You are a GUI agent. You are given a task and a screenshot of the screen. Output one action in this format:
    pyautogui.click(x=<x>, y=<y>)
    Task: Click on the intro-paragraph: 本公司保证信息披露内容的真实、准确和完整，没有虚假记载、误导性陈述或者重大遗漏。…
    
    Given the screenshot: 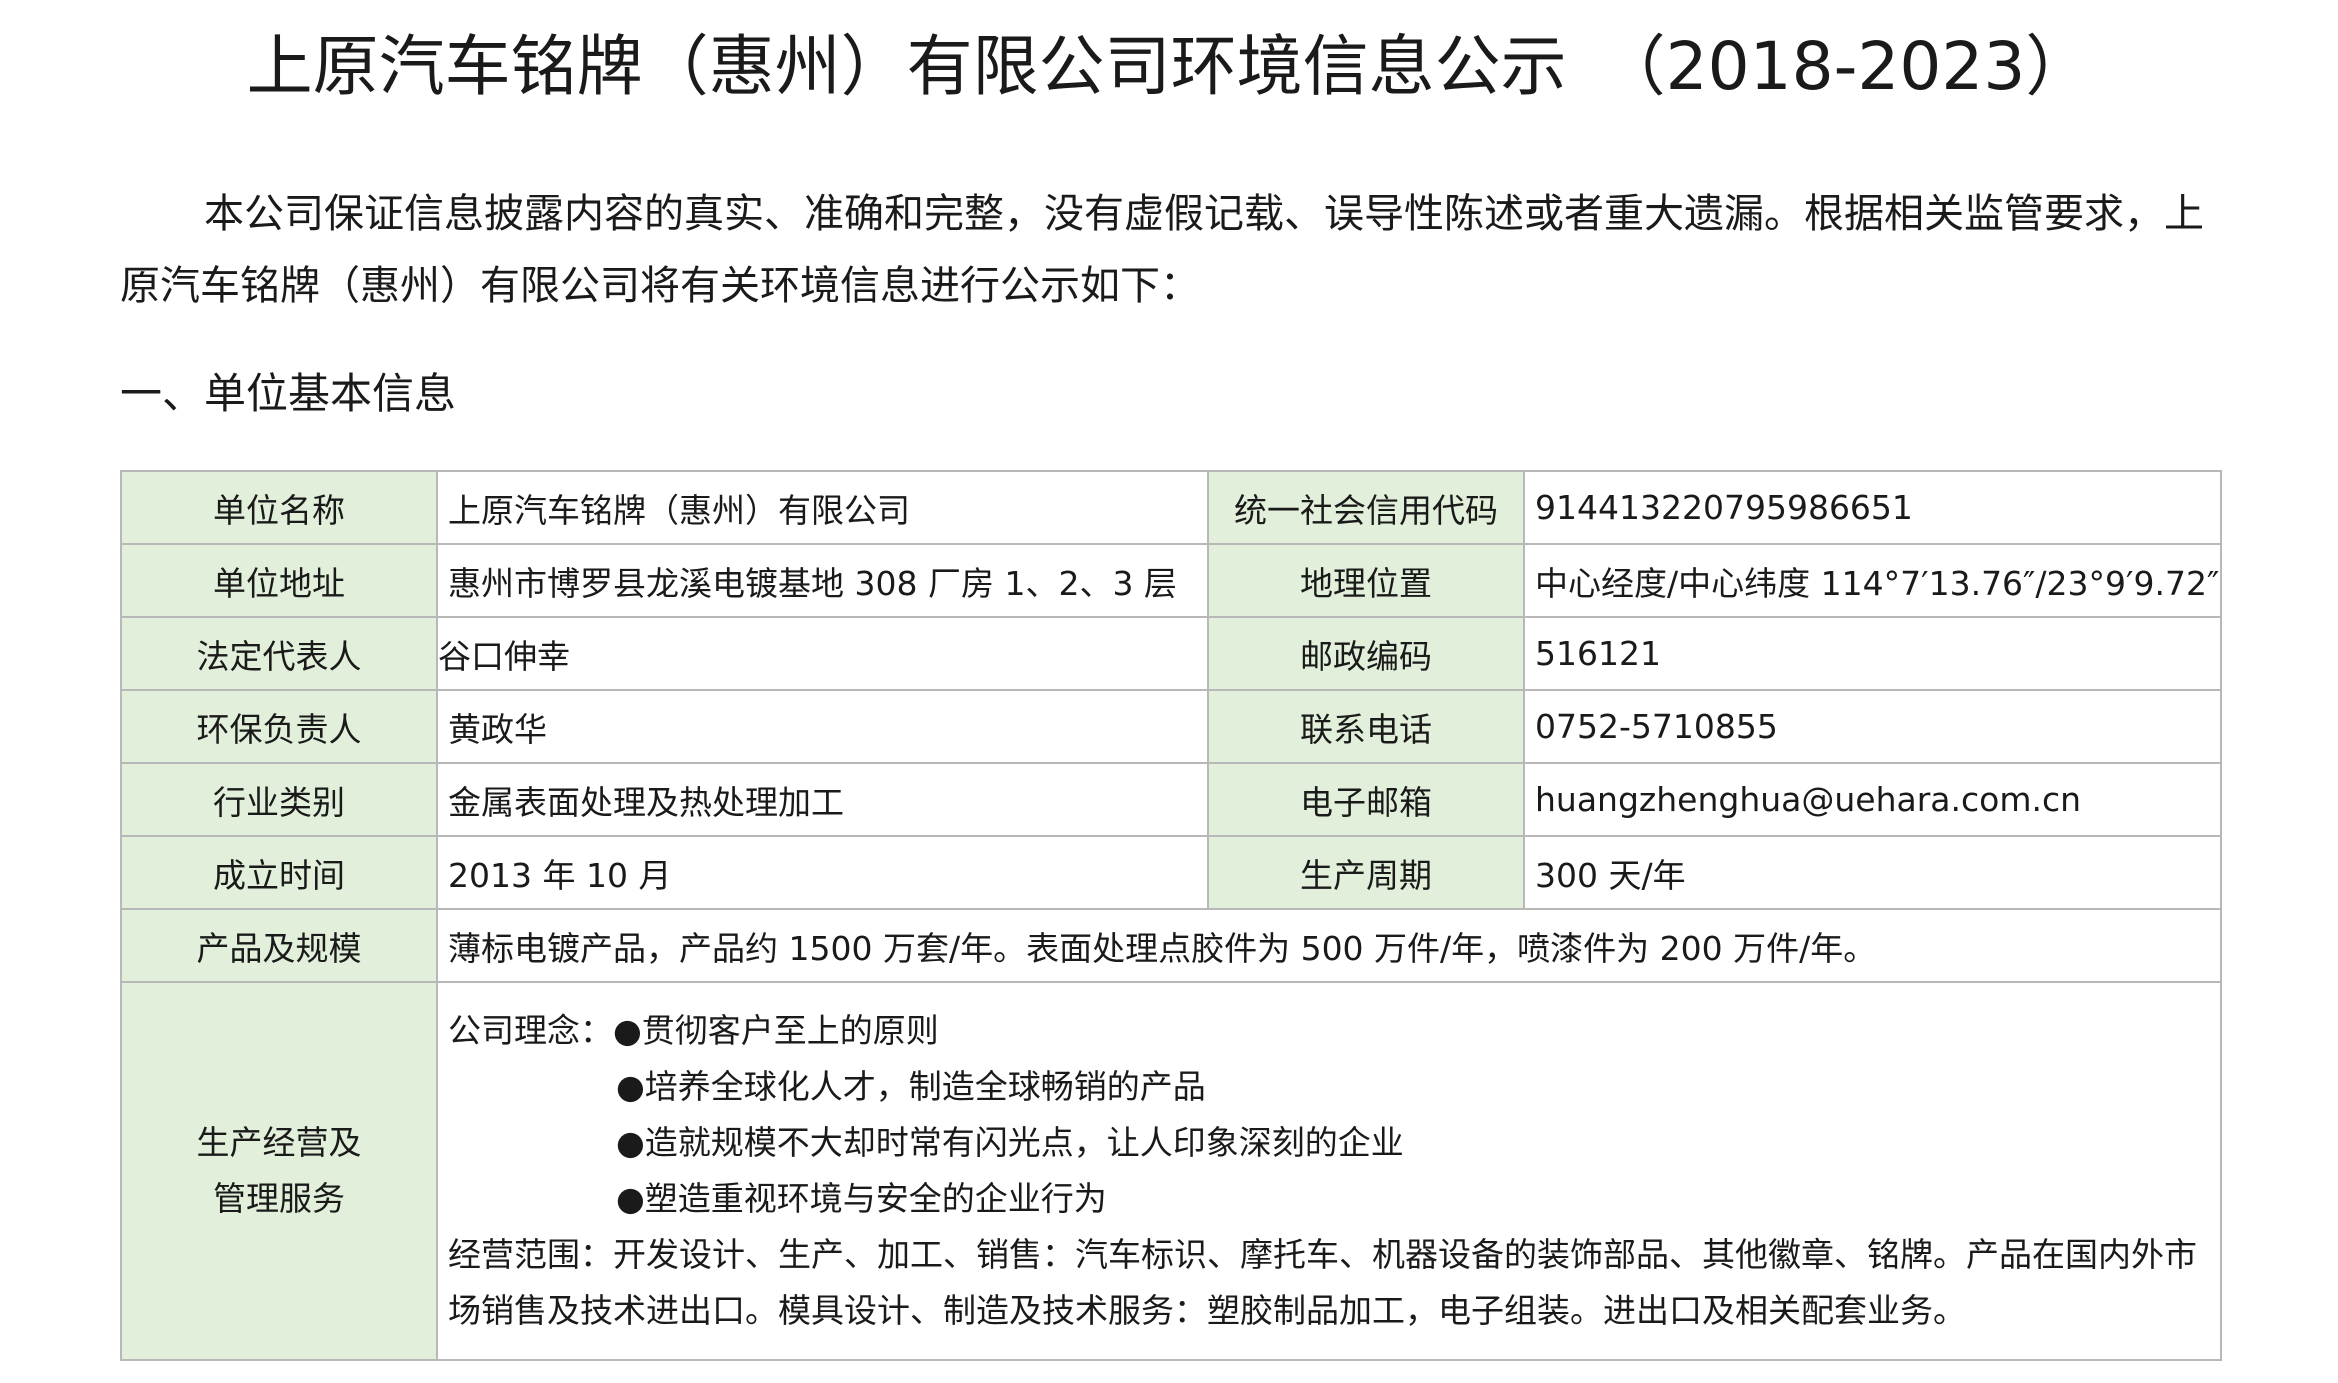 What is the action you would take?
    pyautogui.click(x=1162, y=250)
    